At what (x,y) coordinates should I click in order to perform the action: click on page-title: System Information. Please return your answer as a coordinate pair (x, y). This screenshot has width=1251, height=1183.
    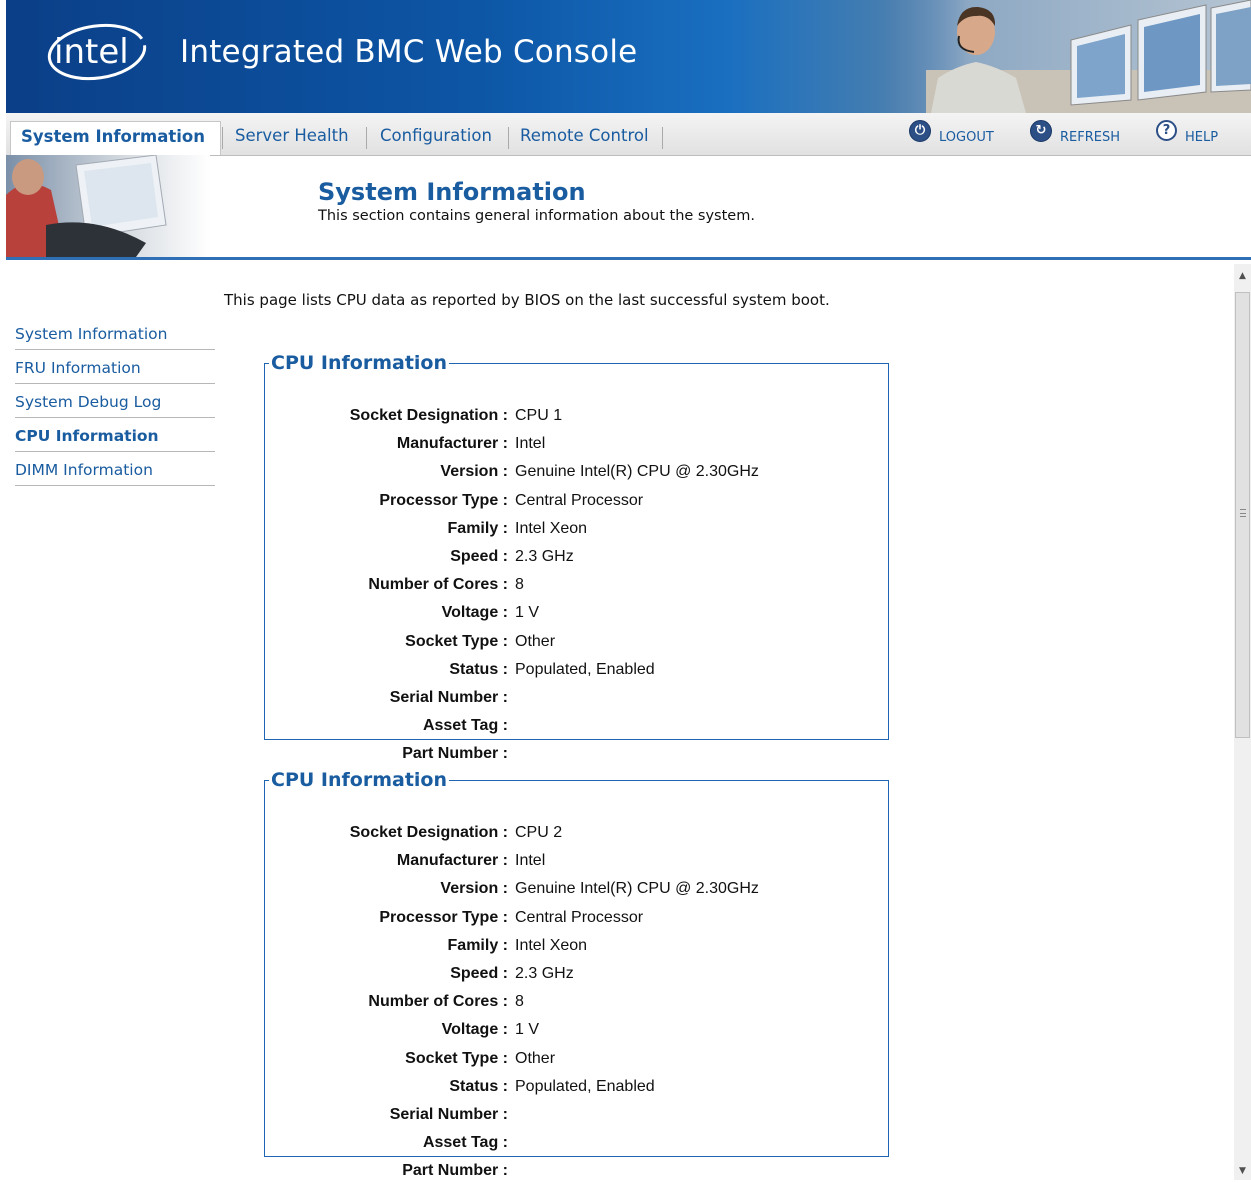
    Looking at the image, I should click on (452, 192).